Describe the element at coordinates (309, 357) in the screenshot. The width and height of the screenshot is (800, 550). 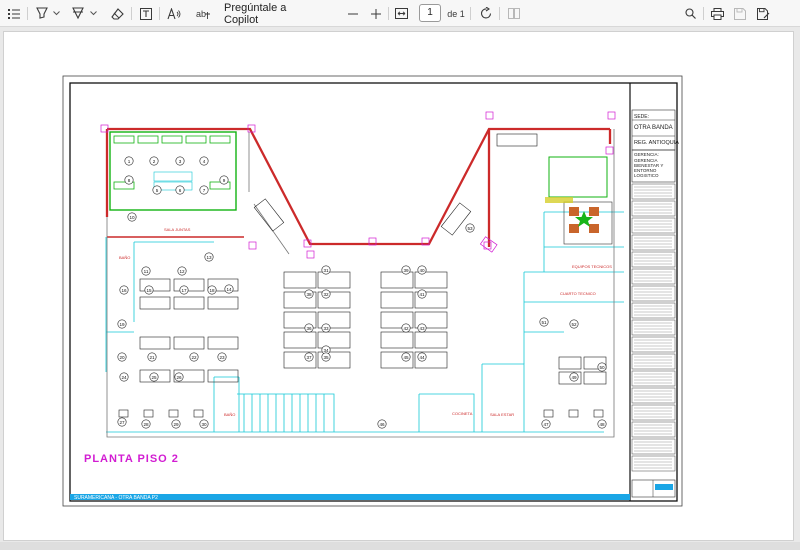
I see `svg-text: 37` at that location.